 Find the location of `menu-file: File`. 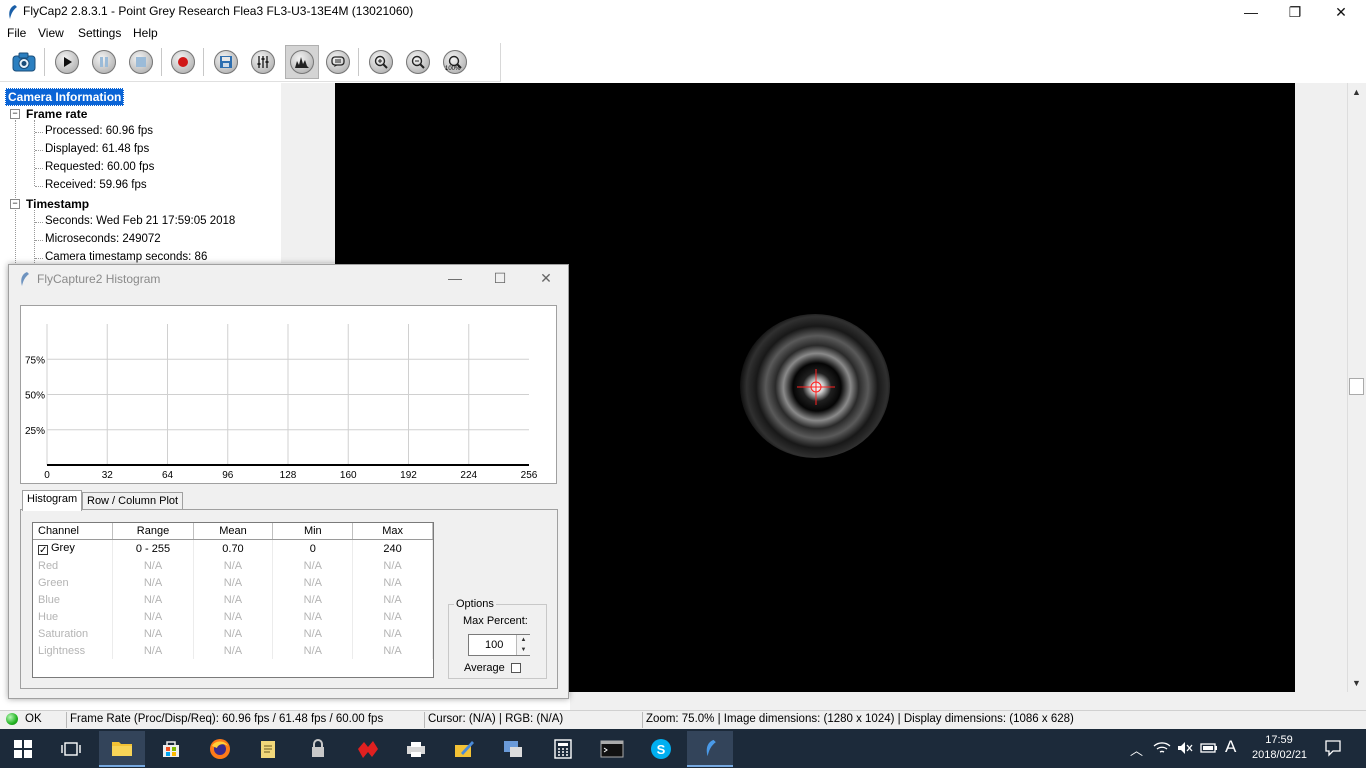

menu-file: File is located at coordinates (16, 33).